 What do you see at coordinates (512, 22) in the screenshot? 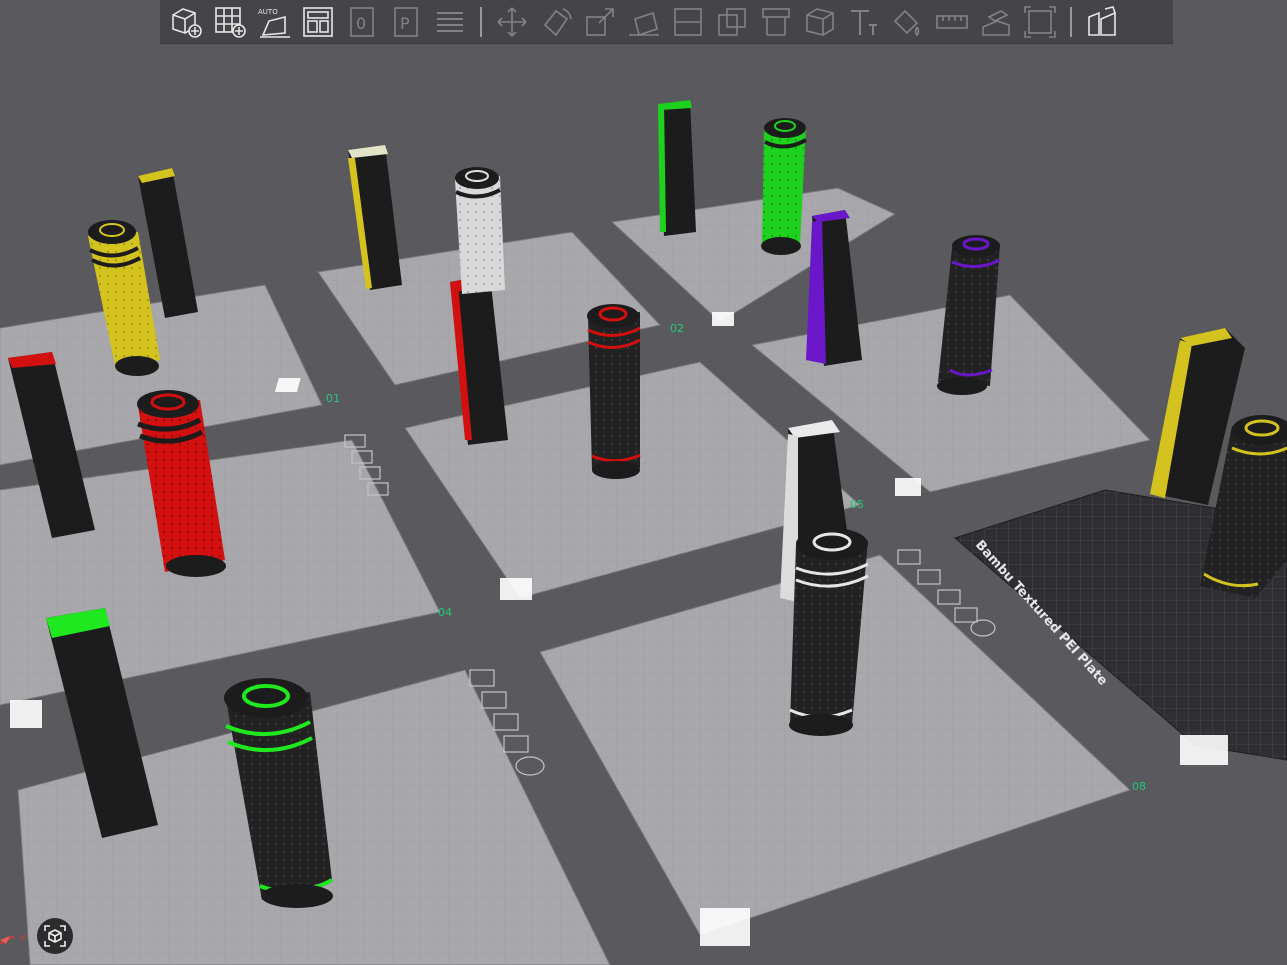
I see `move-icon` at bounding box center [512, 22].